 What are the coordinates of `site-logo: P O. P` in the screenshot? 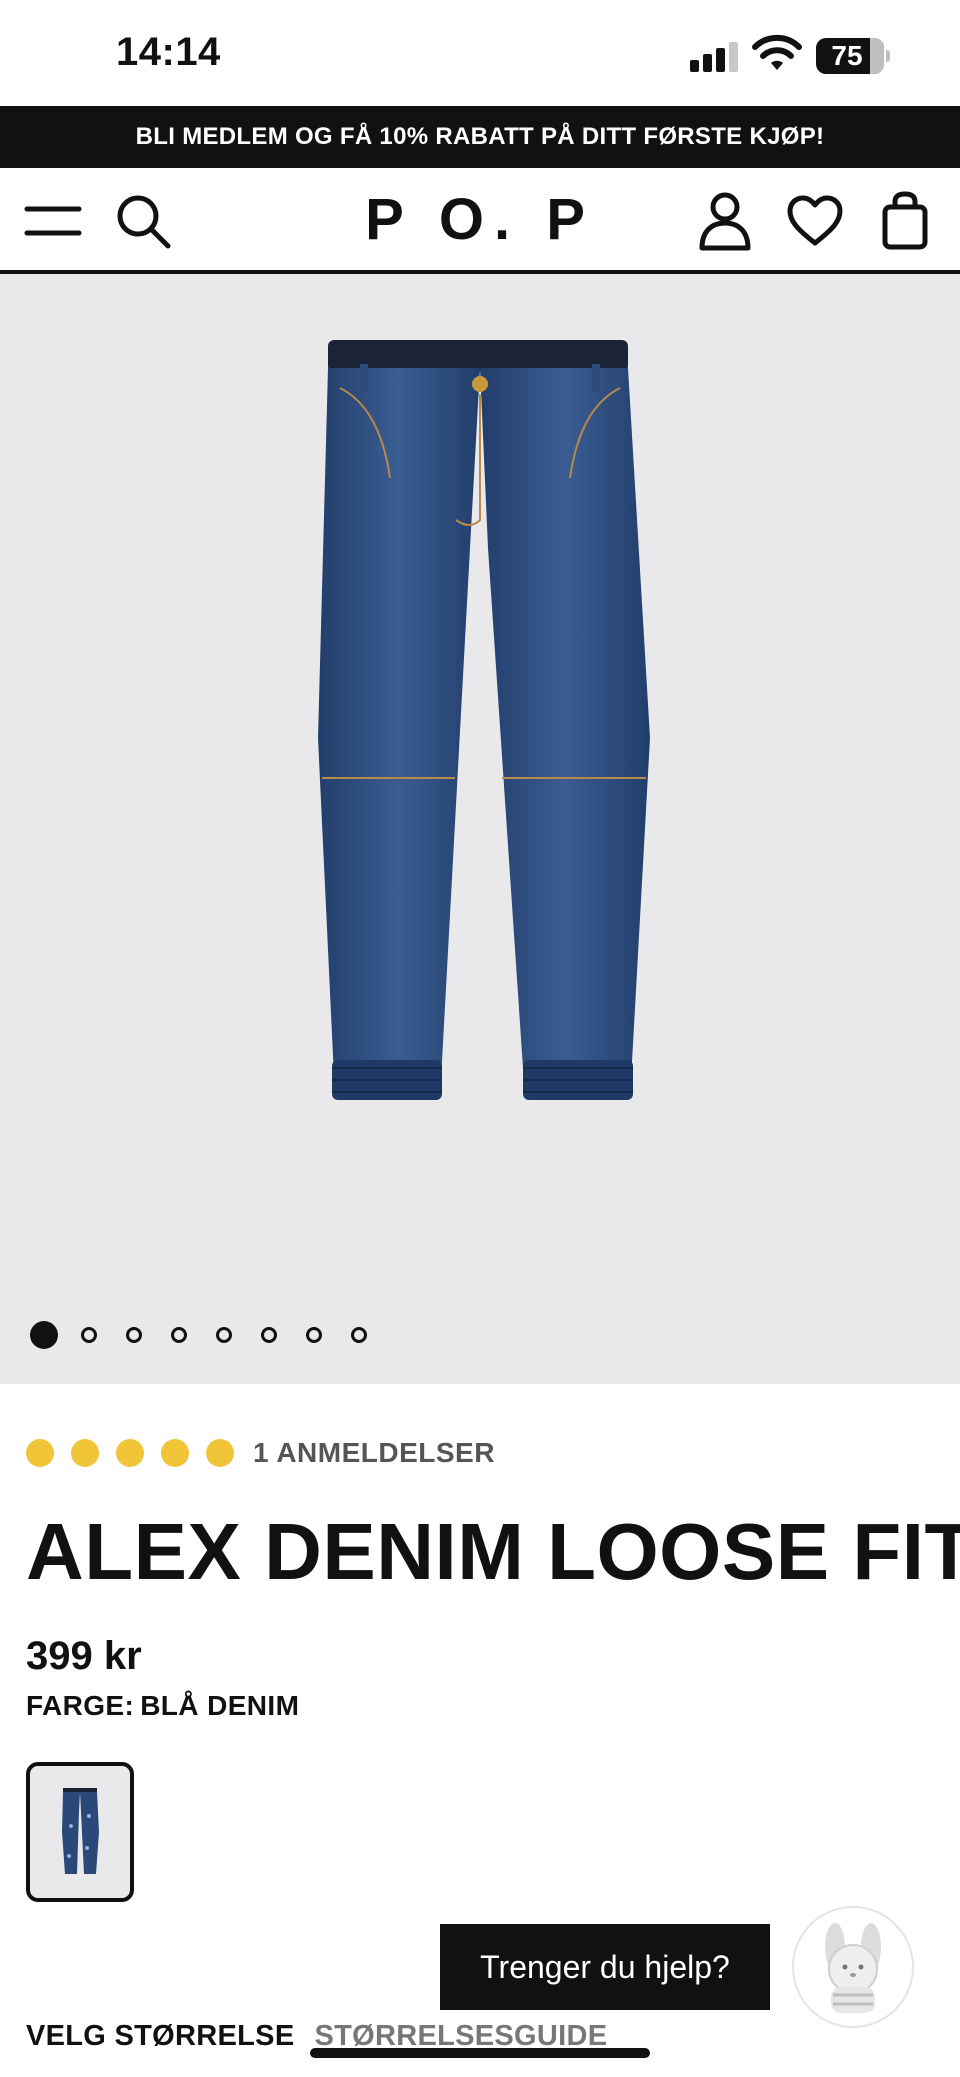 It's located at (480, 219).